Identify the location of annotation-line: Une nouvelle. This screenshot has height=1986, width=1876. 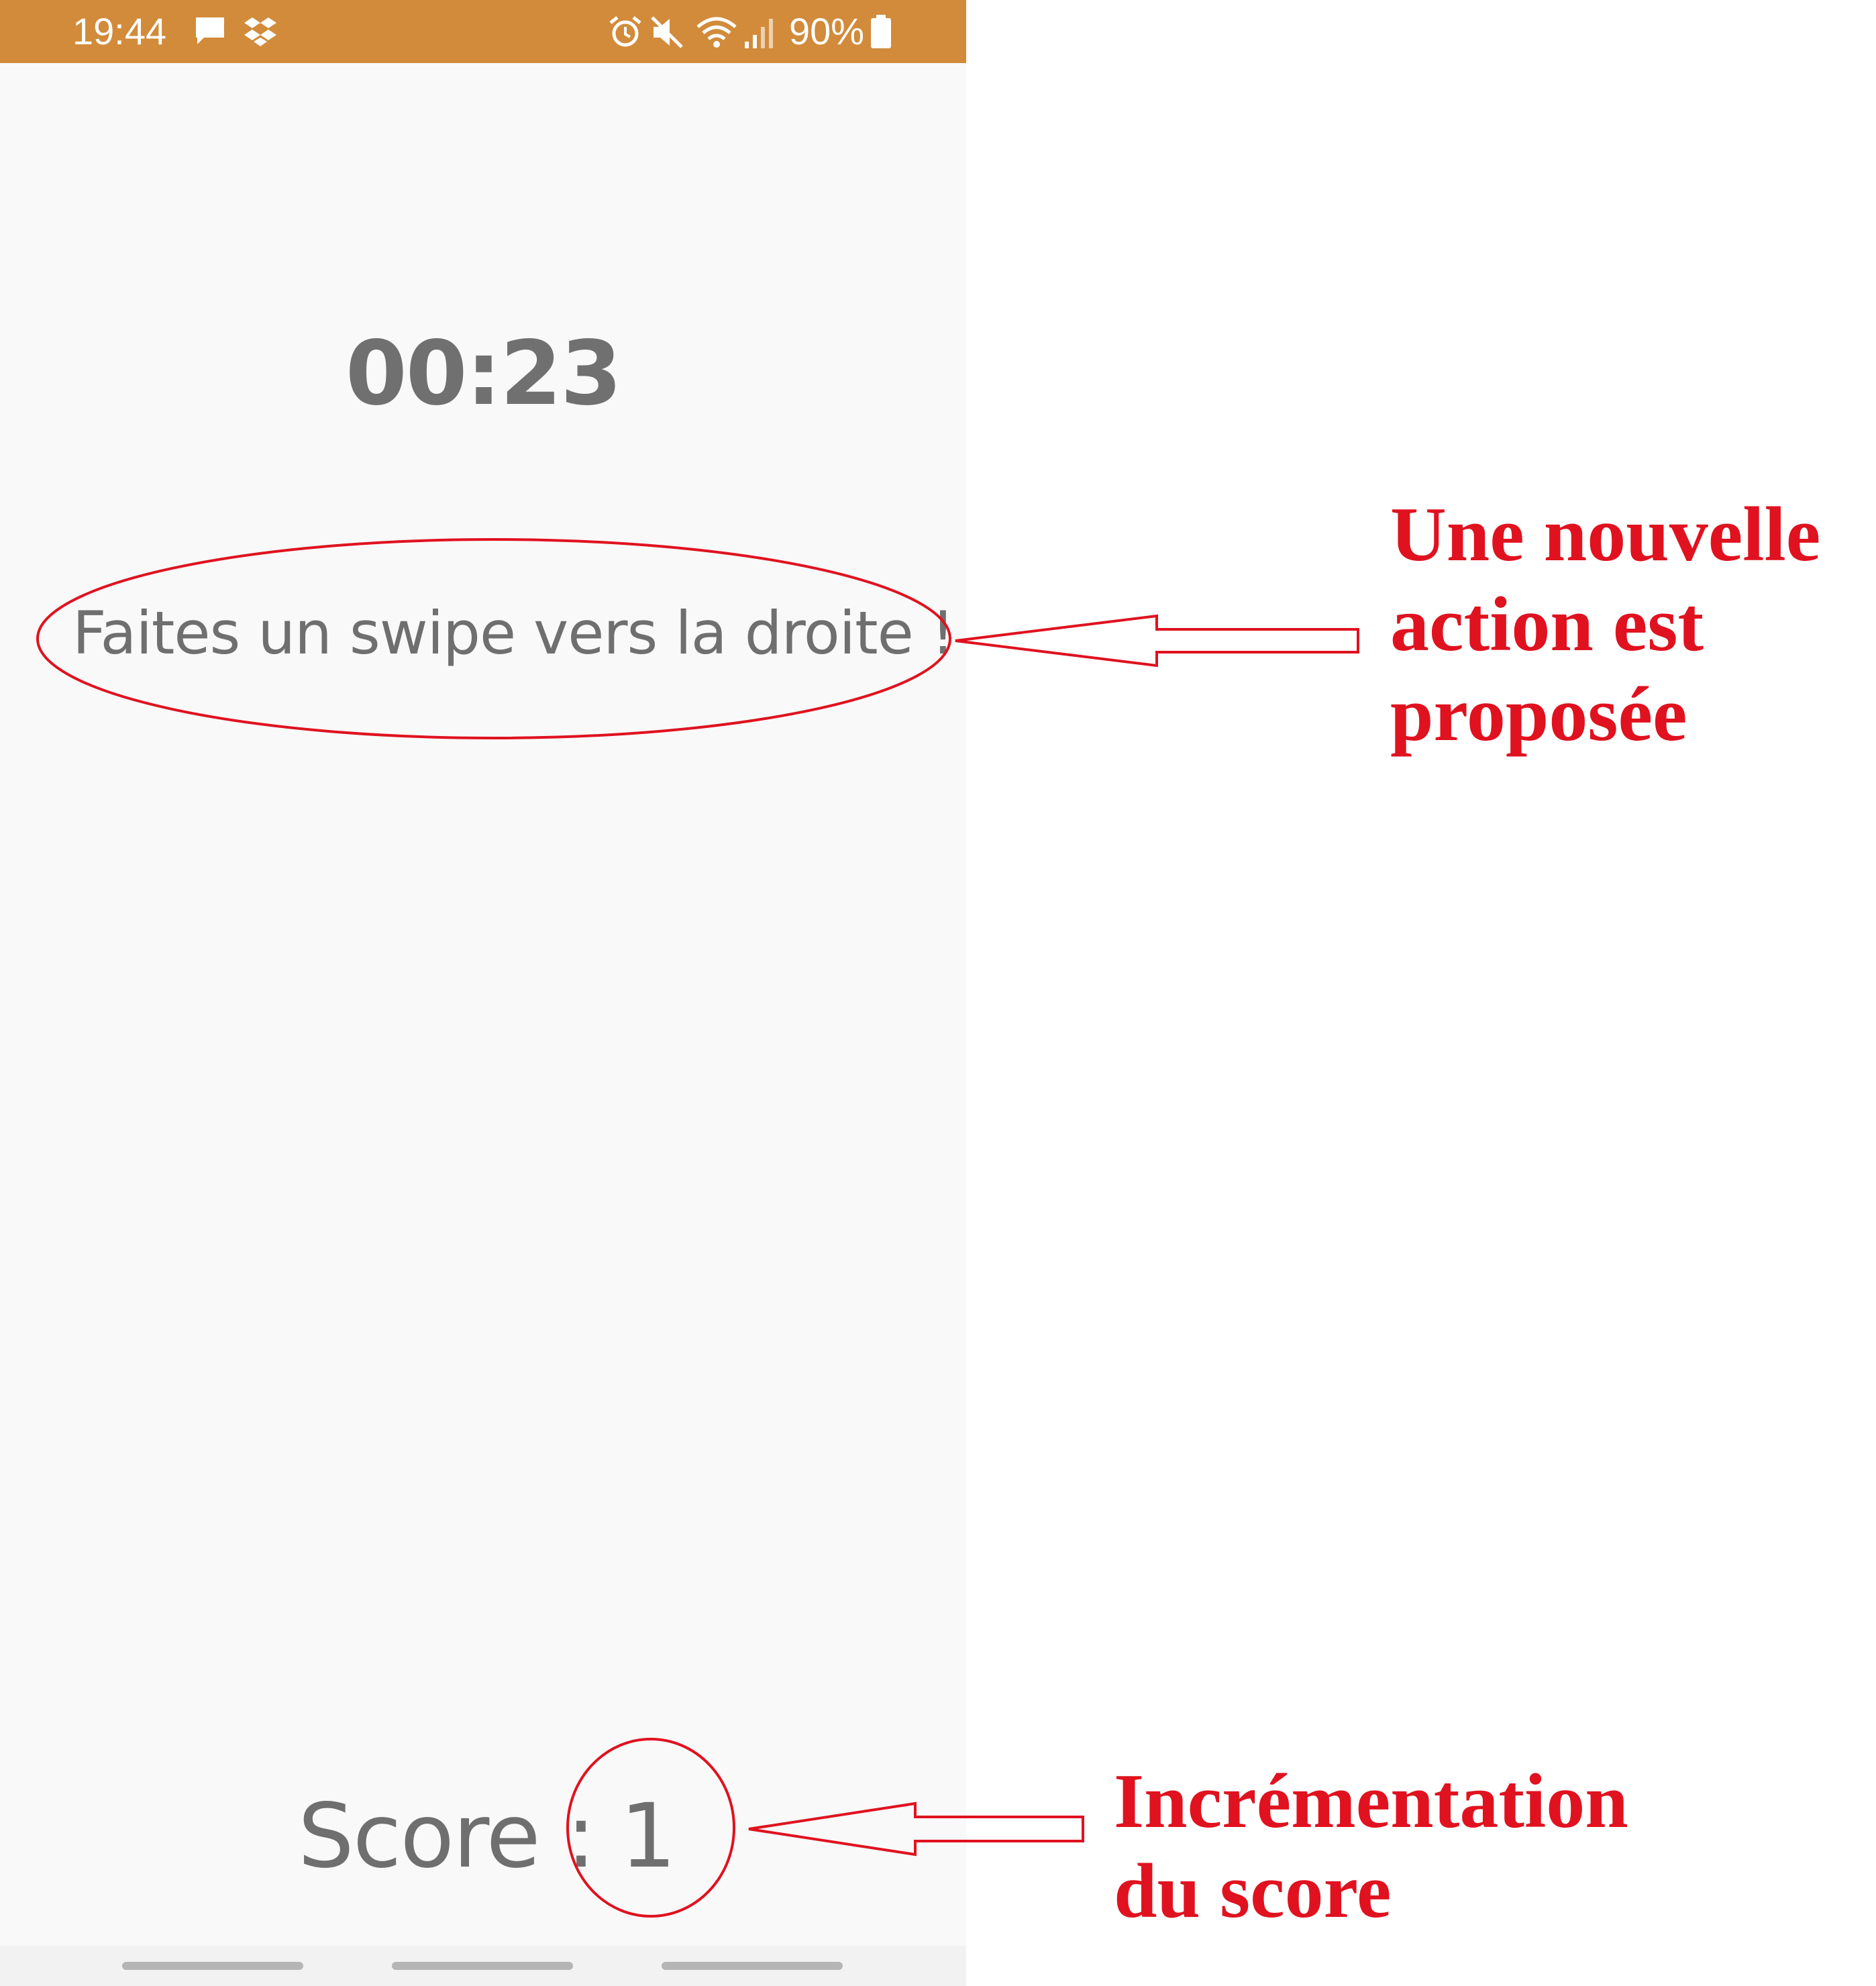
(1606, 535).